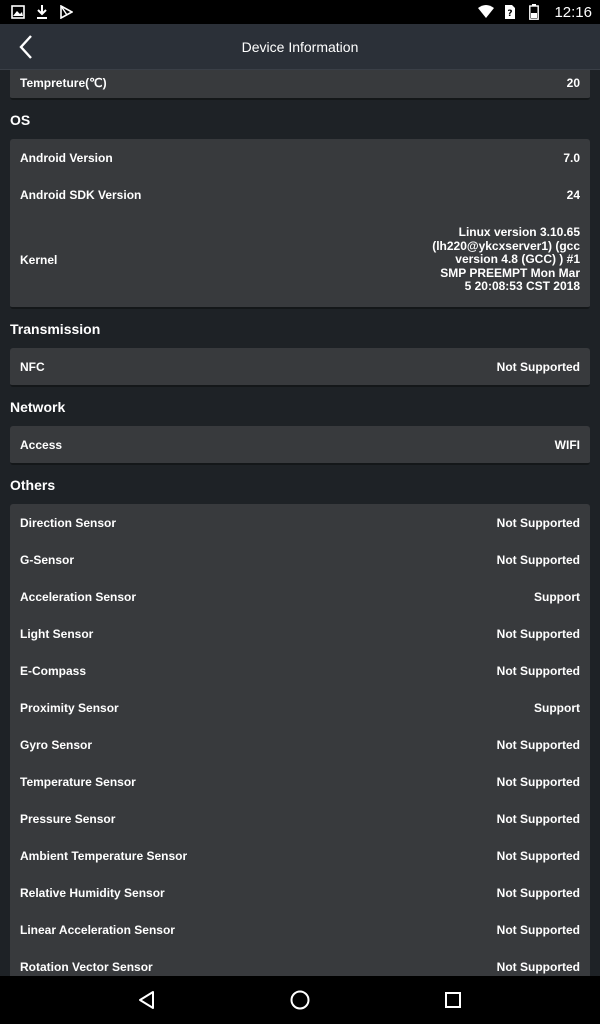  Describe the element at coordinates (300, 596) in the screenshot. I see `info-row-sensor: Acceleration Sensor Support` at that location.